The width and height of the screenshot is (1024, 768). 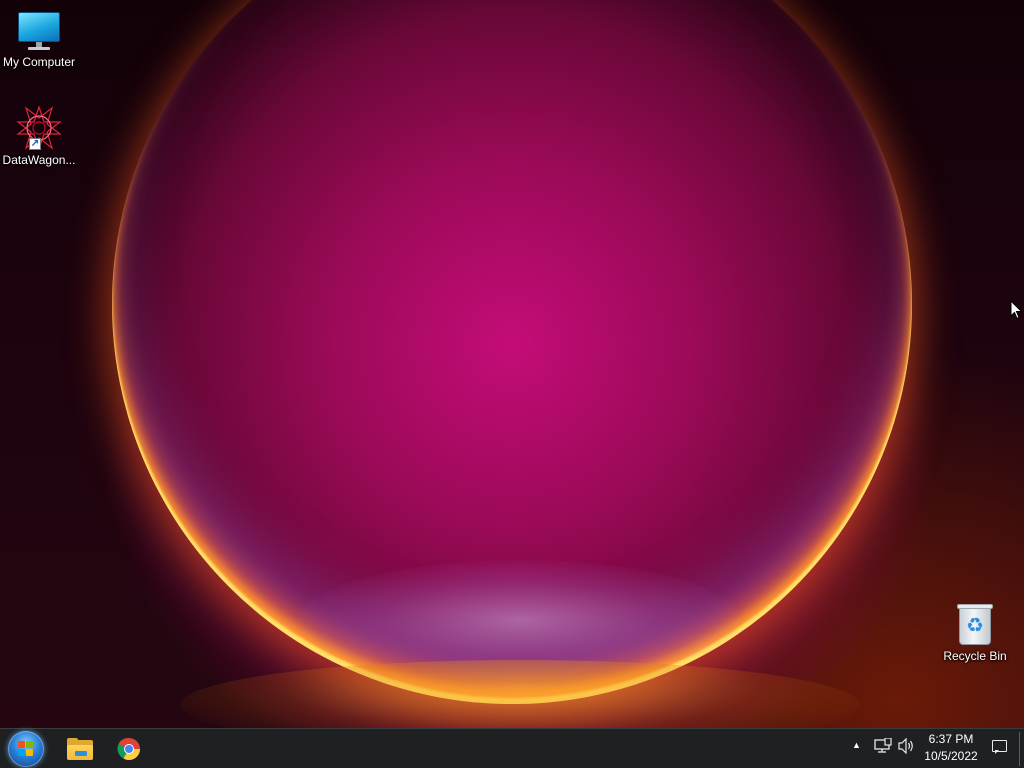 I want to click on desktop-icon-label: My Computer, so click(x=39, y=62).